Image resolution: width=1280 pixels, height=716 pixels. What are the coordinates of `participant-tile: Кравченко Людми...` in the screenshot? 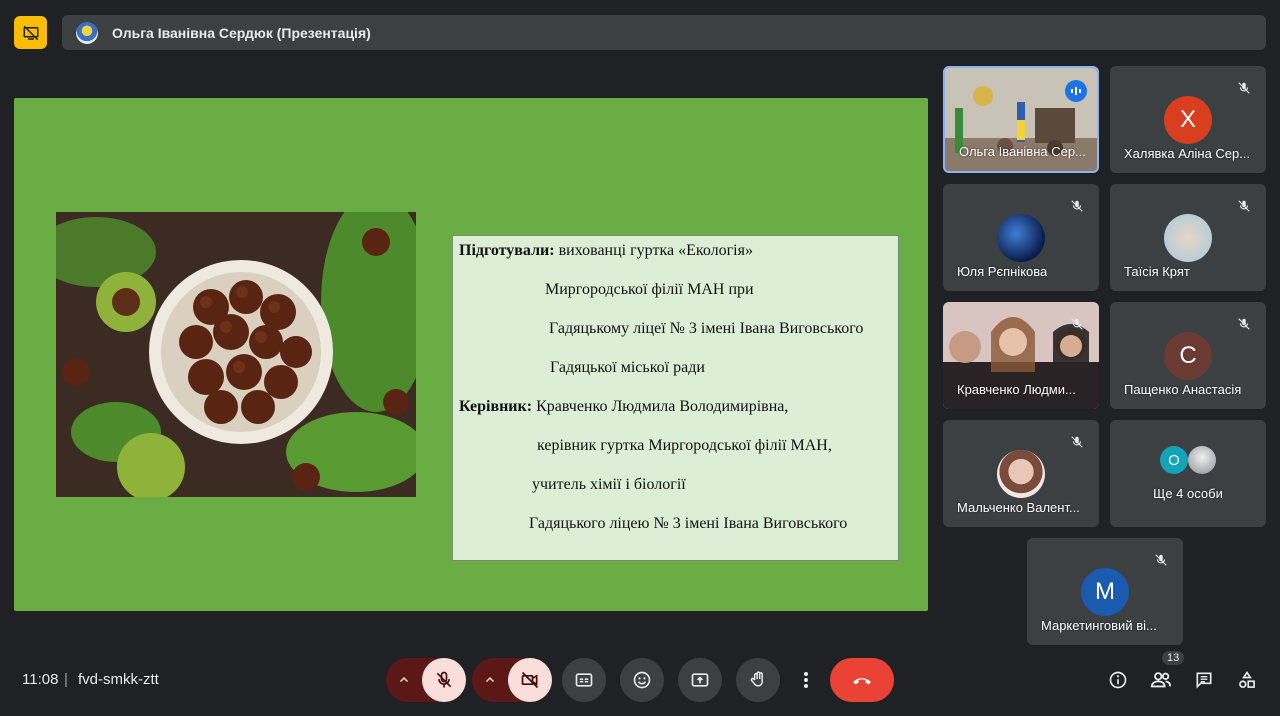 It's located at (1021, 355).